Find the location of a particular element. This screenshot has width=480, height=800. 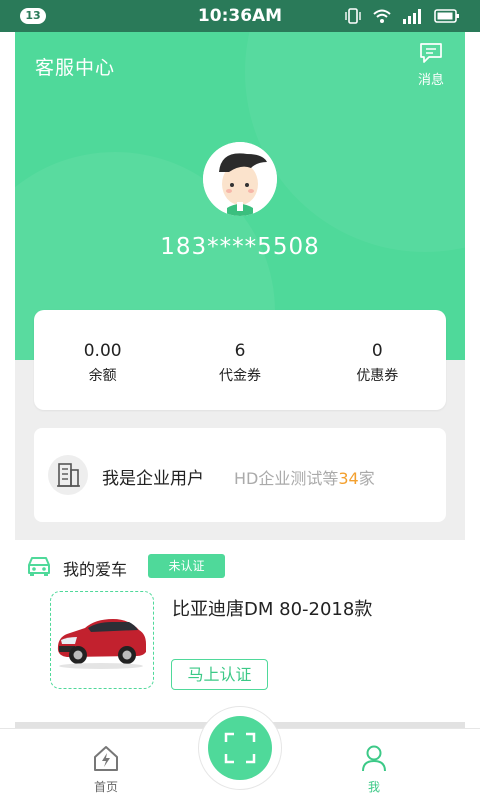

home-charge-icon is located at coordinates (106, 758).